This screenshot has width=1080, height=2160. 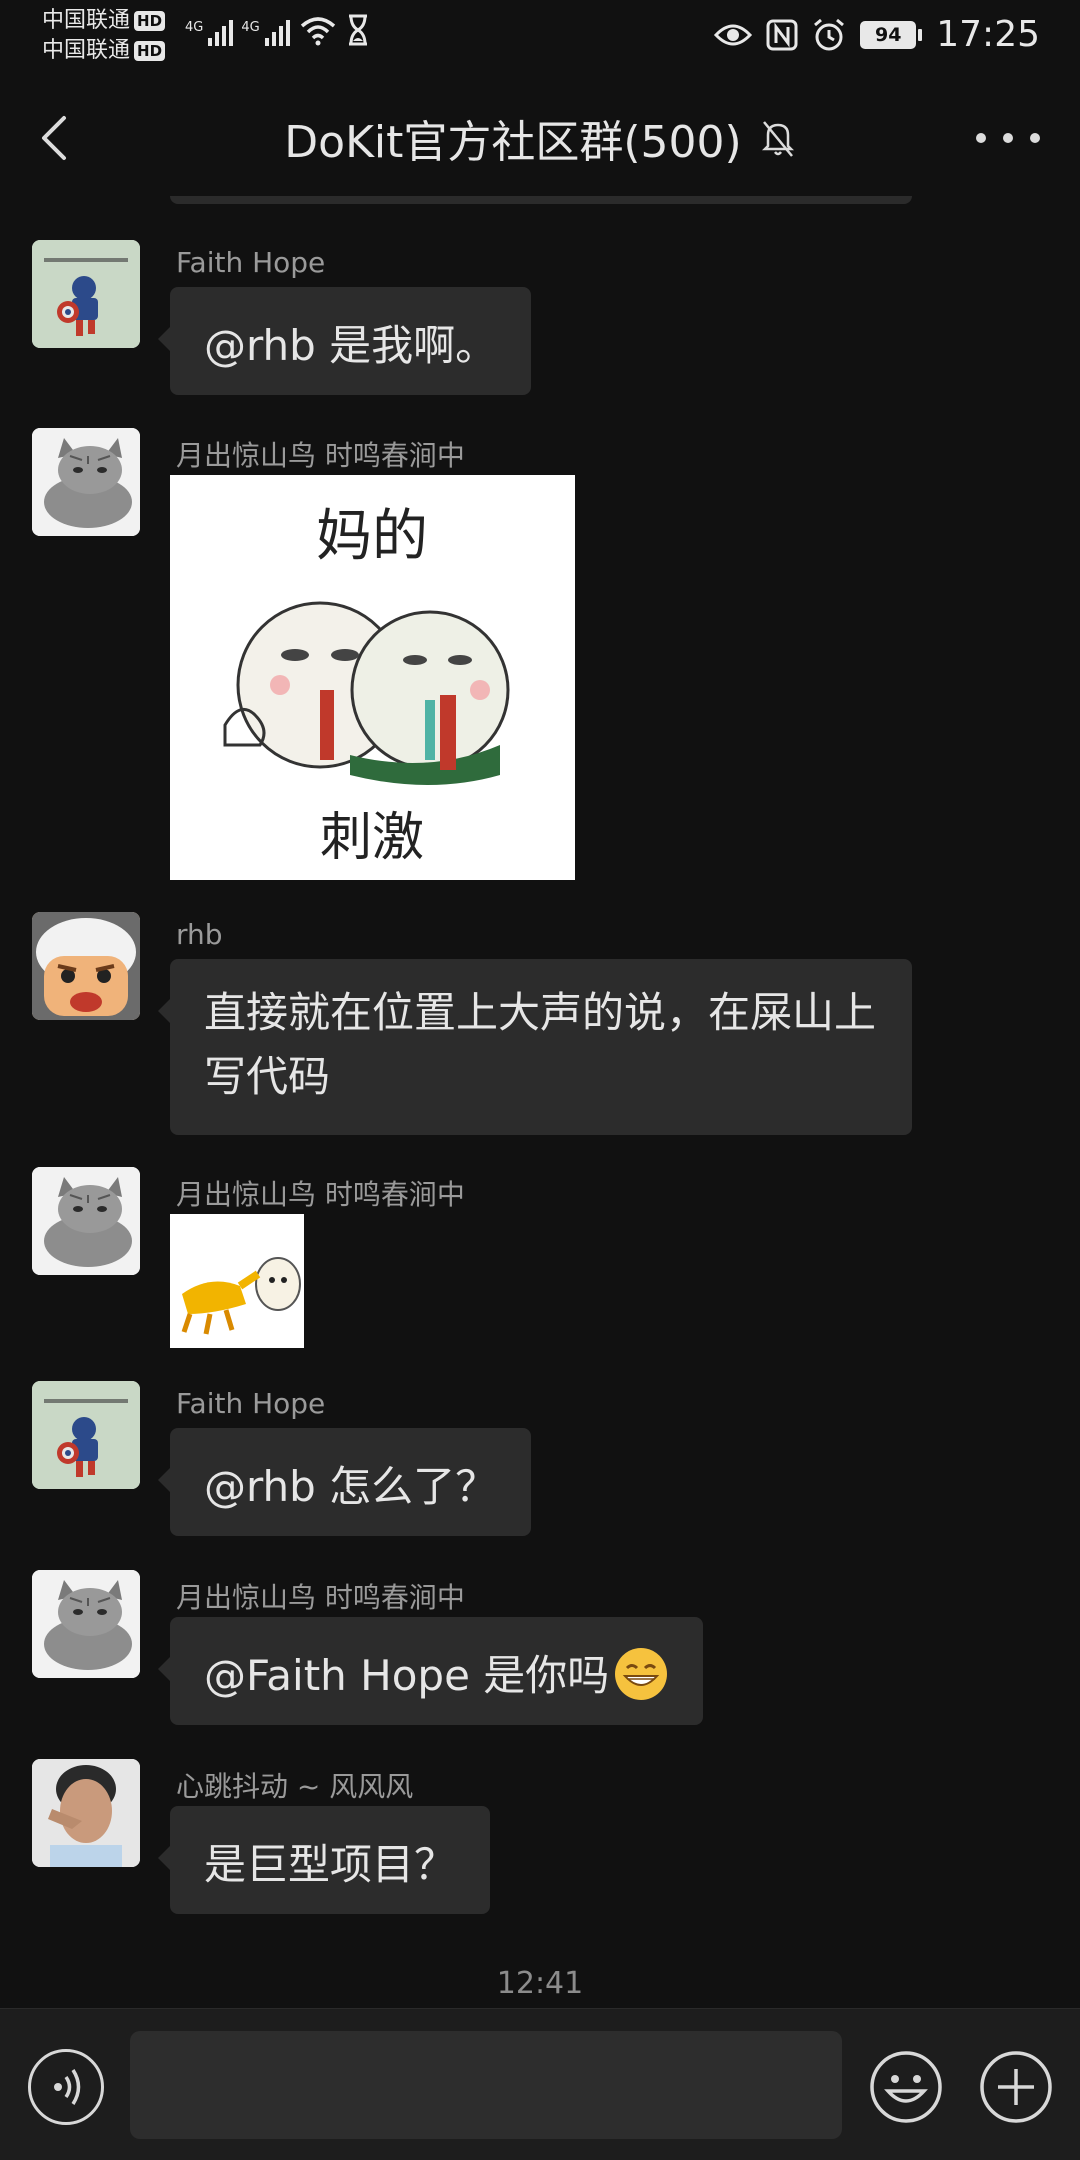 I want to click on sticker-image: 妈的 刺激, so click(x=372, y=677).